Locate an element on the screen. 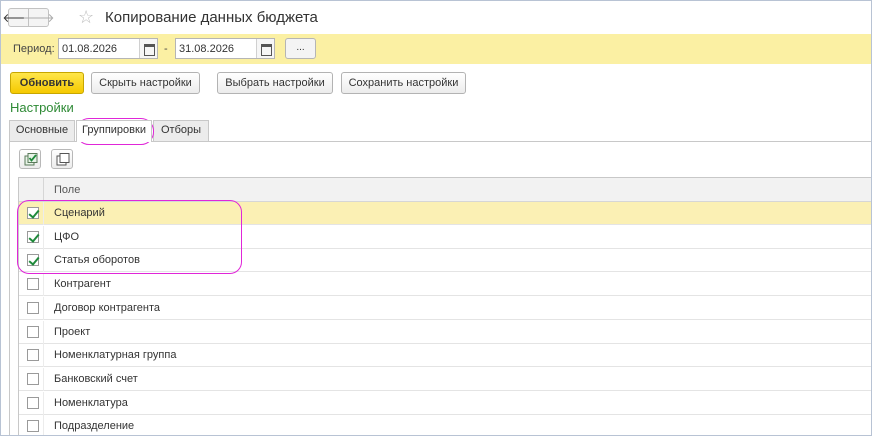 This screenshot has width=872, height=436. tab-groupings: Группировки is located at coordinates (114, 131).